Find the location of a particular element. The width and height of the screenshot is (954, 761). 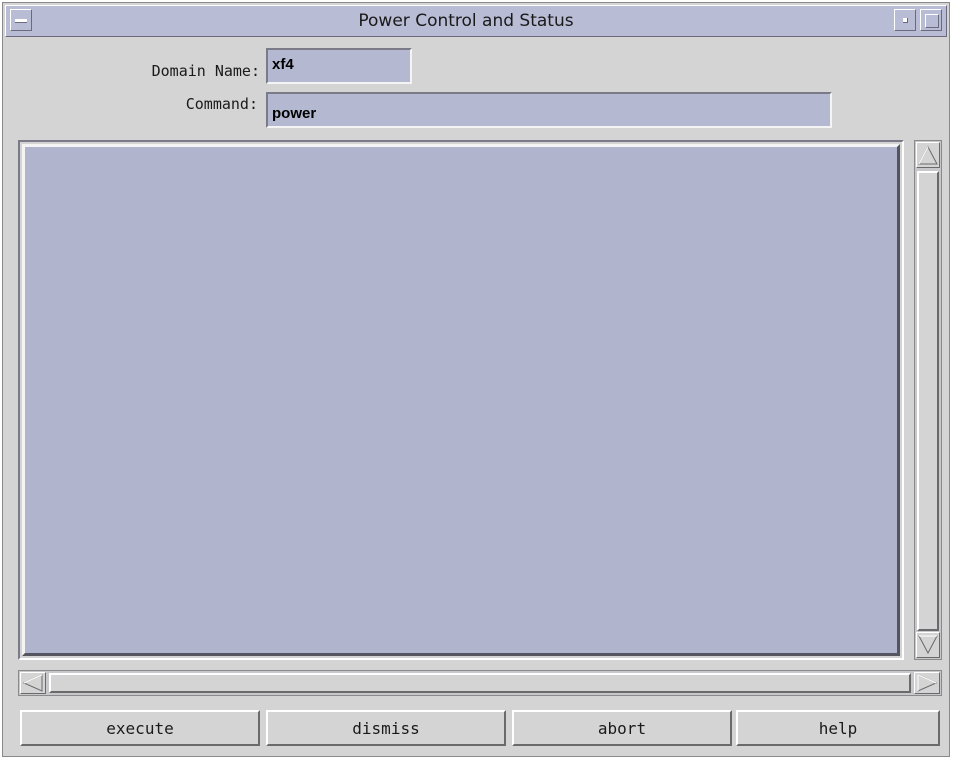

minimize-icon is located at coordinates (905, 20).